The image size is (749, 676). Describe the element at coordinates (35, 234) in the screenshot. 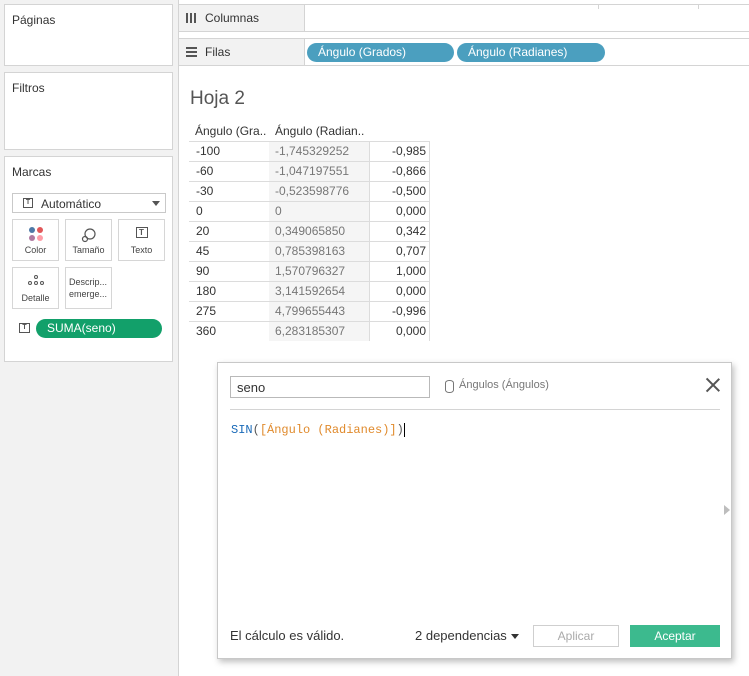

I see `color-icon` at that location.